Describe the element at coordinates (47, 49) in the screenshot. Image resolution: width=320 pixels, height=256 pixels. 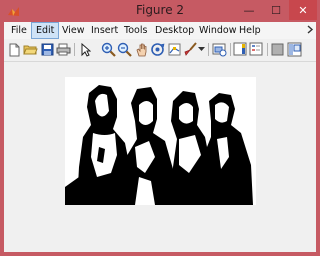
I see `save-icon` at that location.